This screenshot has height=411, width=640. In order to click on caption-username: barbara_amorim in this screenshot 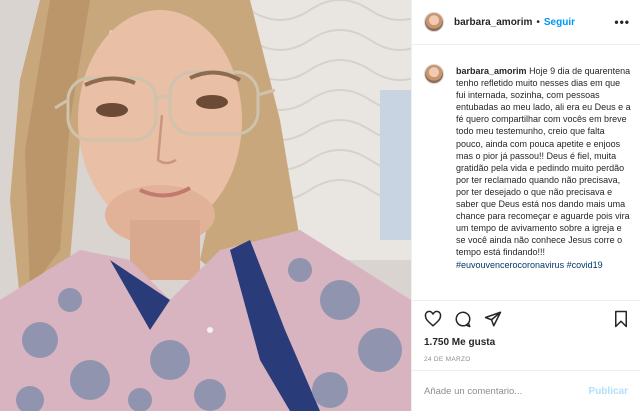, I will do `click(491, 71)`.